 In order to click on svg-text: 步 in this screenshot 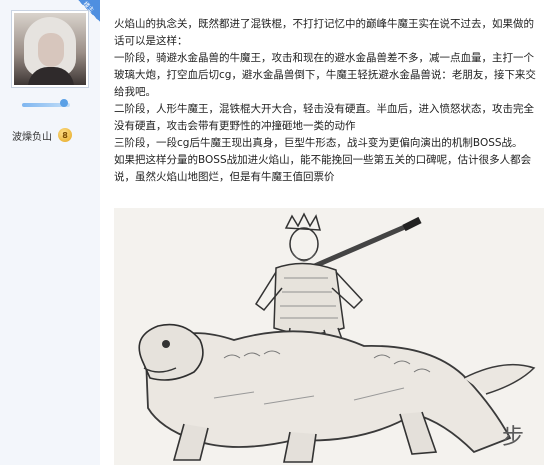, I will do `click(513, 437)`.